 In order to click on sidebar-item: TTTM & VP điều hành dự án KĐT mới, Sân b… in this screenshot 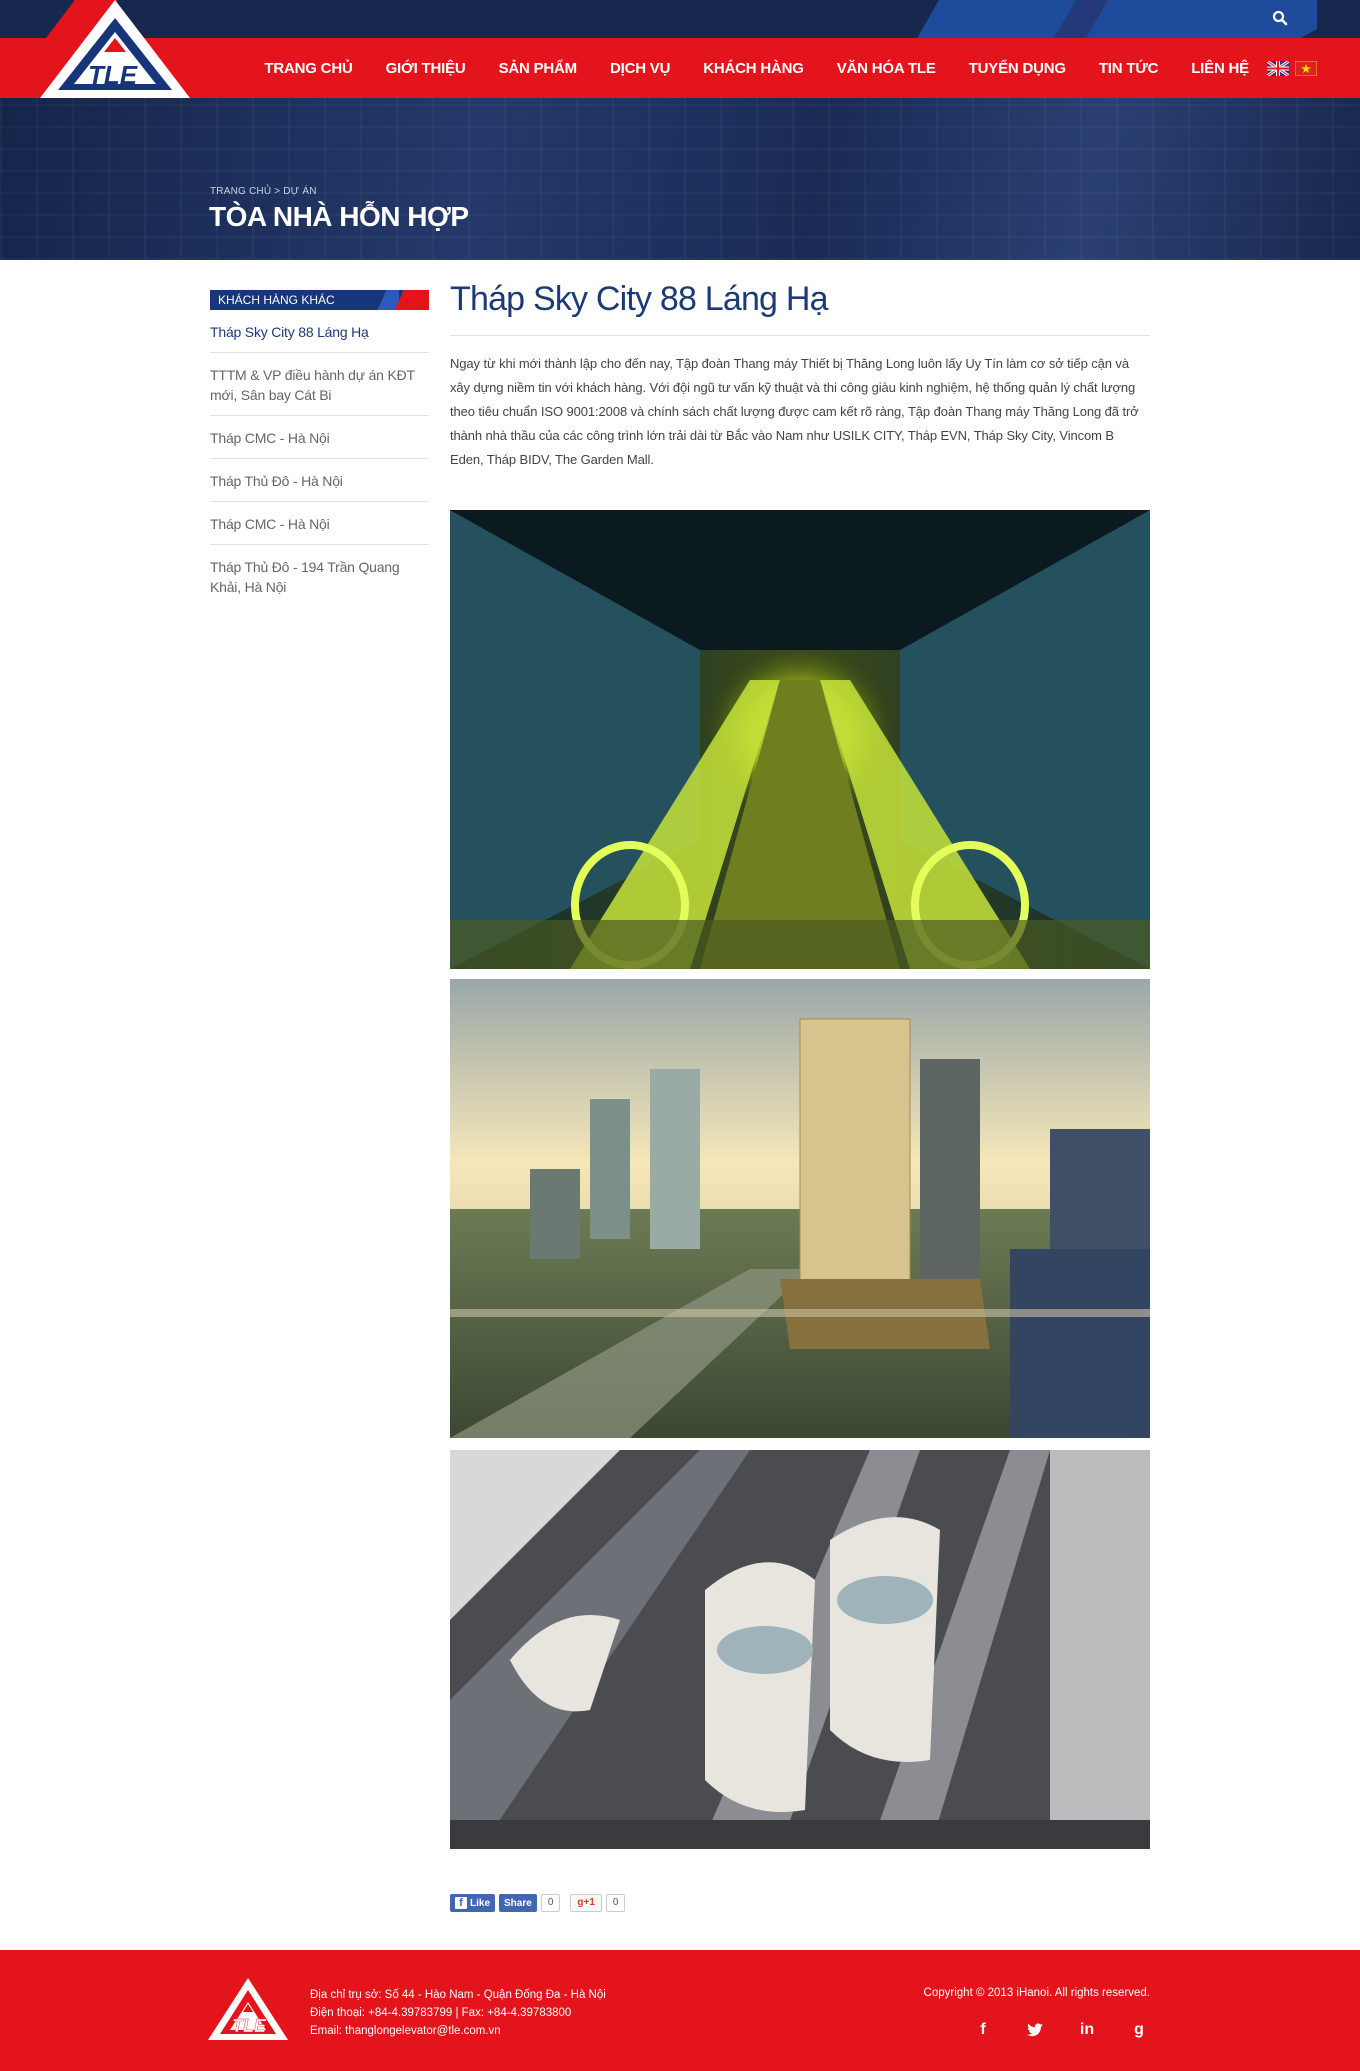, I will do `click(319, 384)`.